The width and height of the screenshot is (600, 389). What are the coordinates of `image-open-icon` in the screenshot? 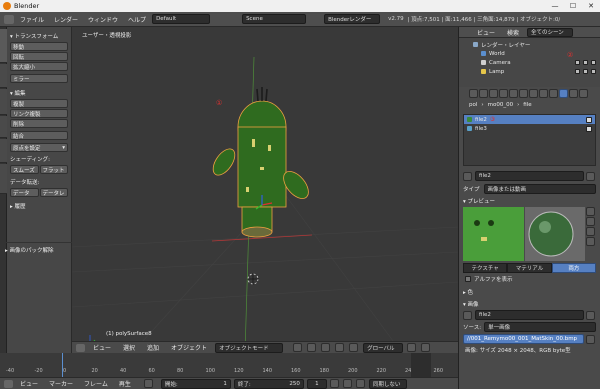 It's located at (590, 315).